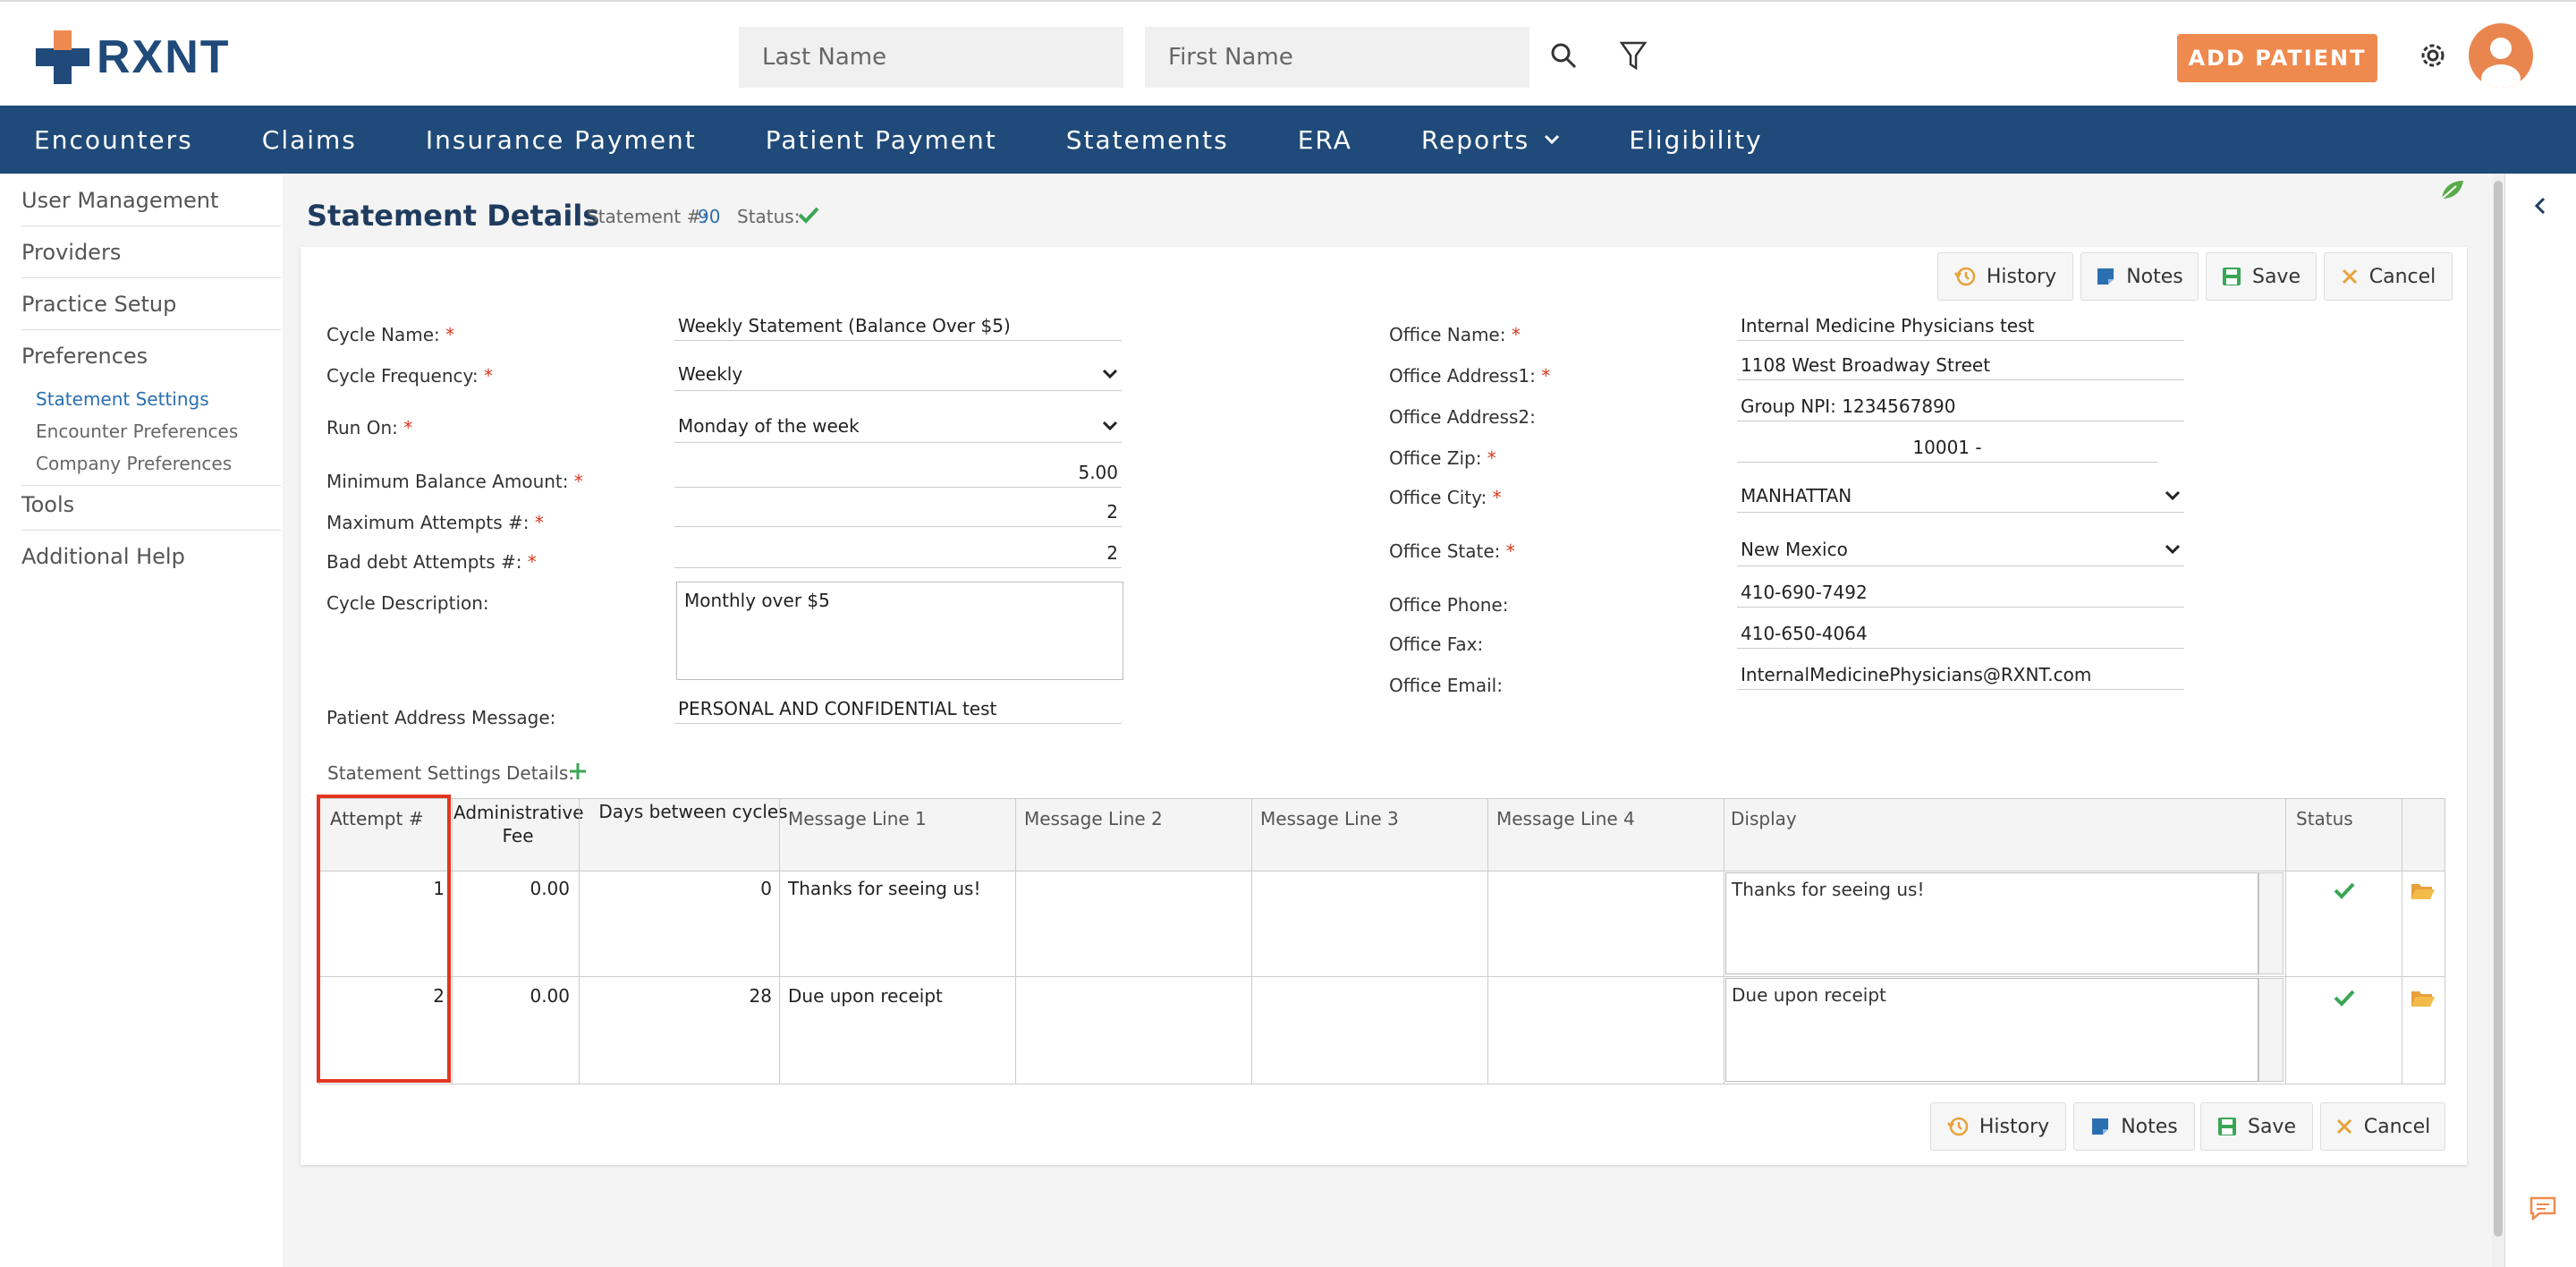 This screenshot has width=2576, height=1267. Describe the element at coordinates (2543, 1207) in the screenshot. I see `chat-icon` at that location.